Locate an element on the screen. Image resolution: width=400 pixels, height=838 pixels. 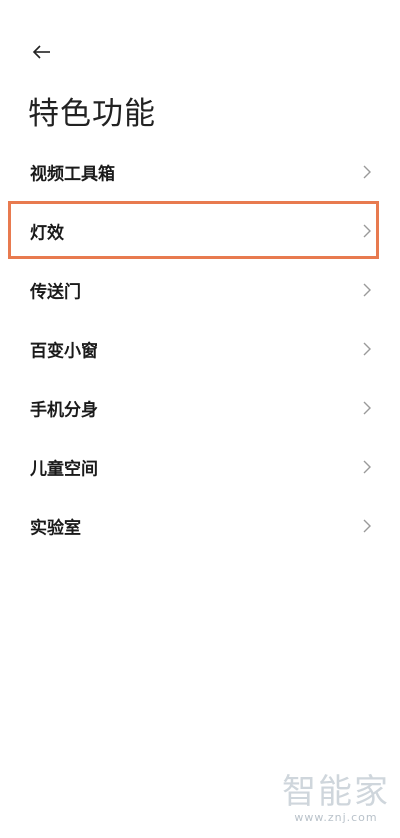
menu-item-label: 手机分身 is located at coordinates (64, 410).